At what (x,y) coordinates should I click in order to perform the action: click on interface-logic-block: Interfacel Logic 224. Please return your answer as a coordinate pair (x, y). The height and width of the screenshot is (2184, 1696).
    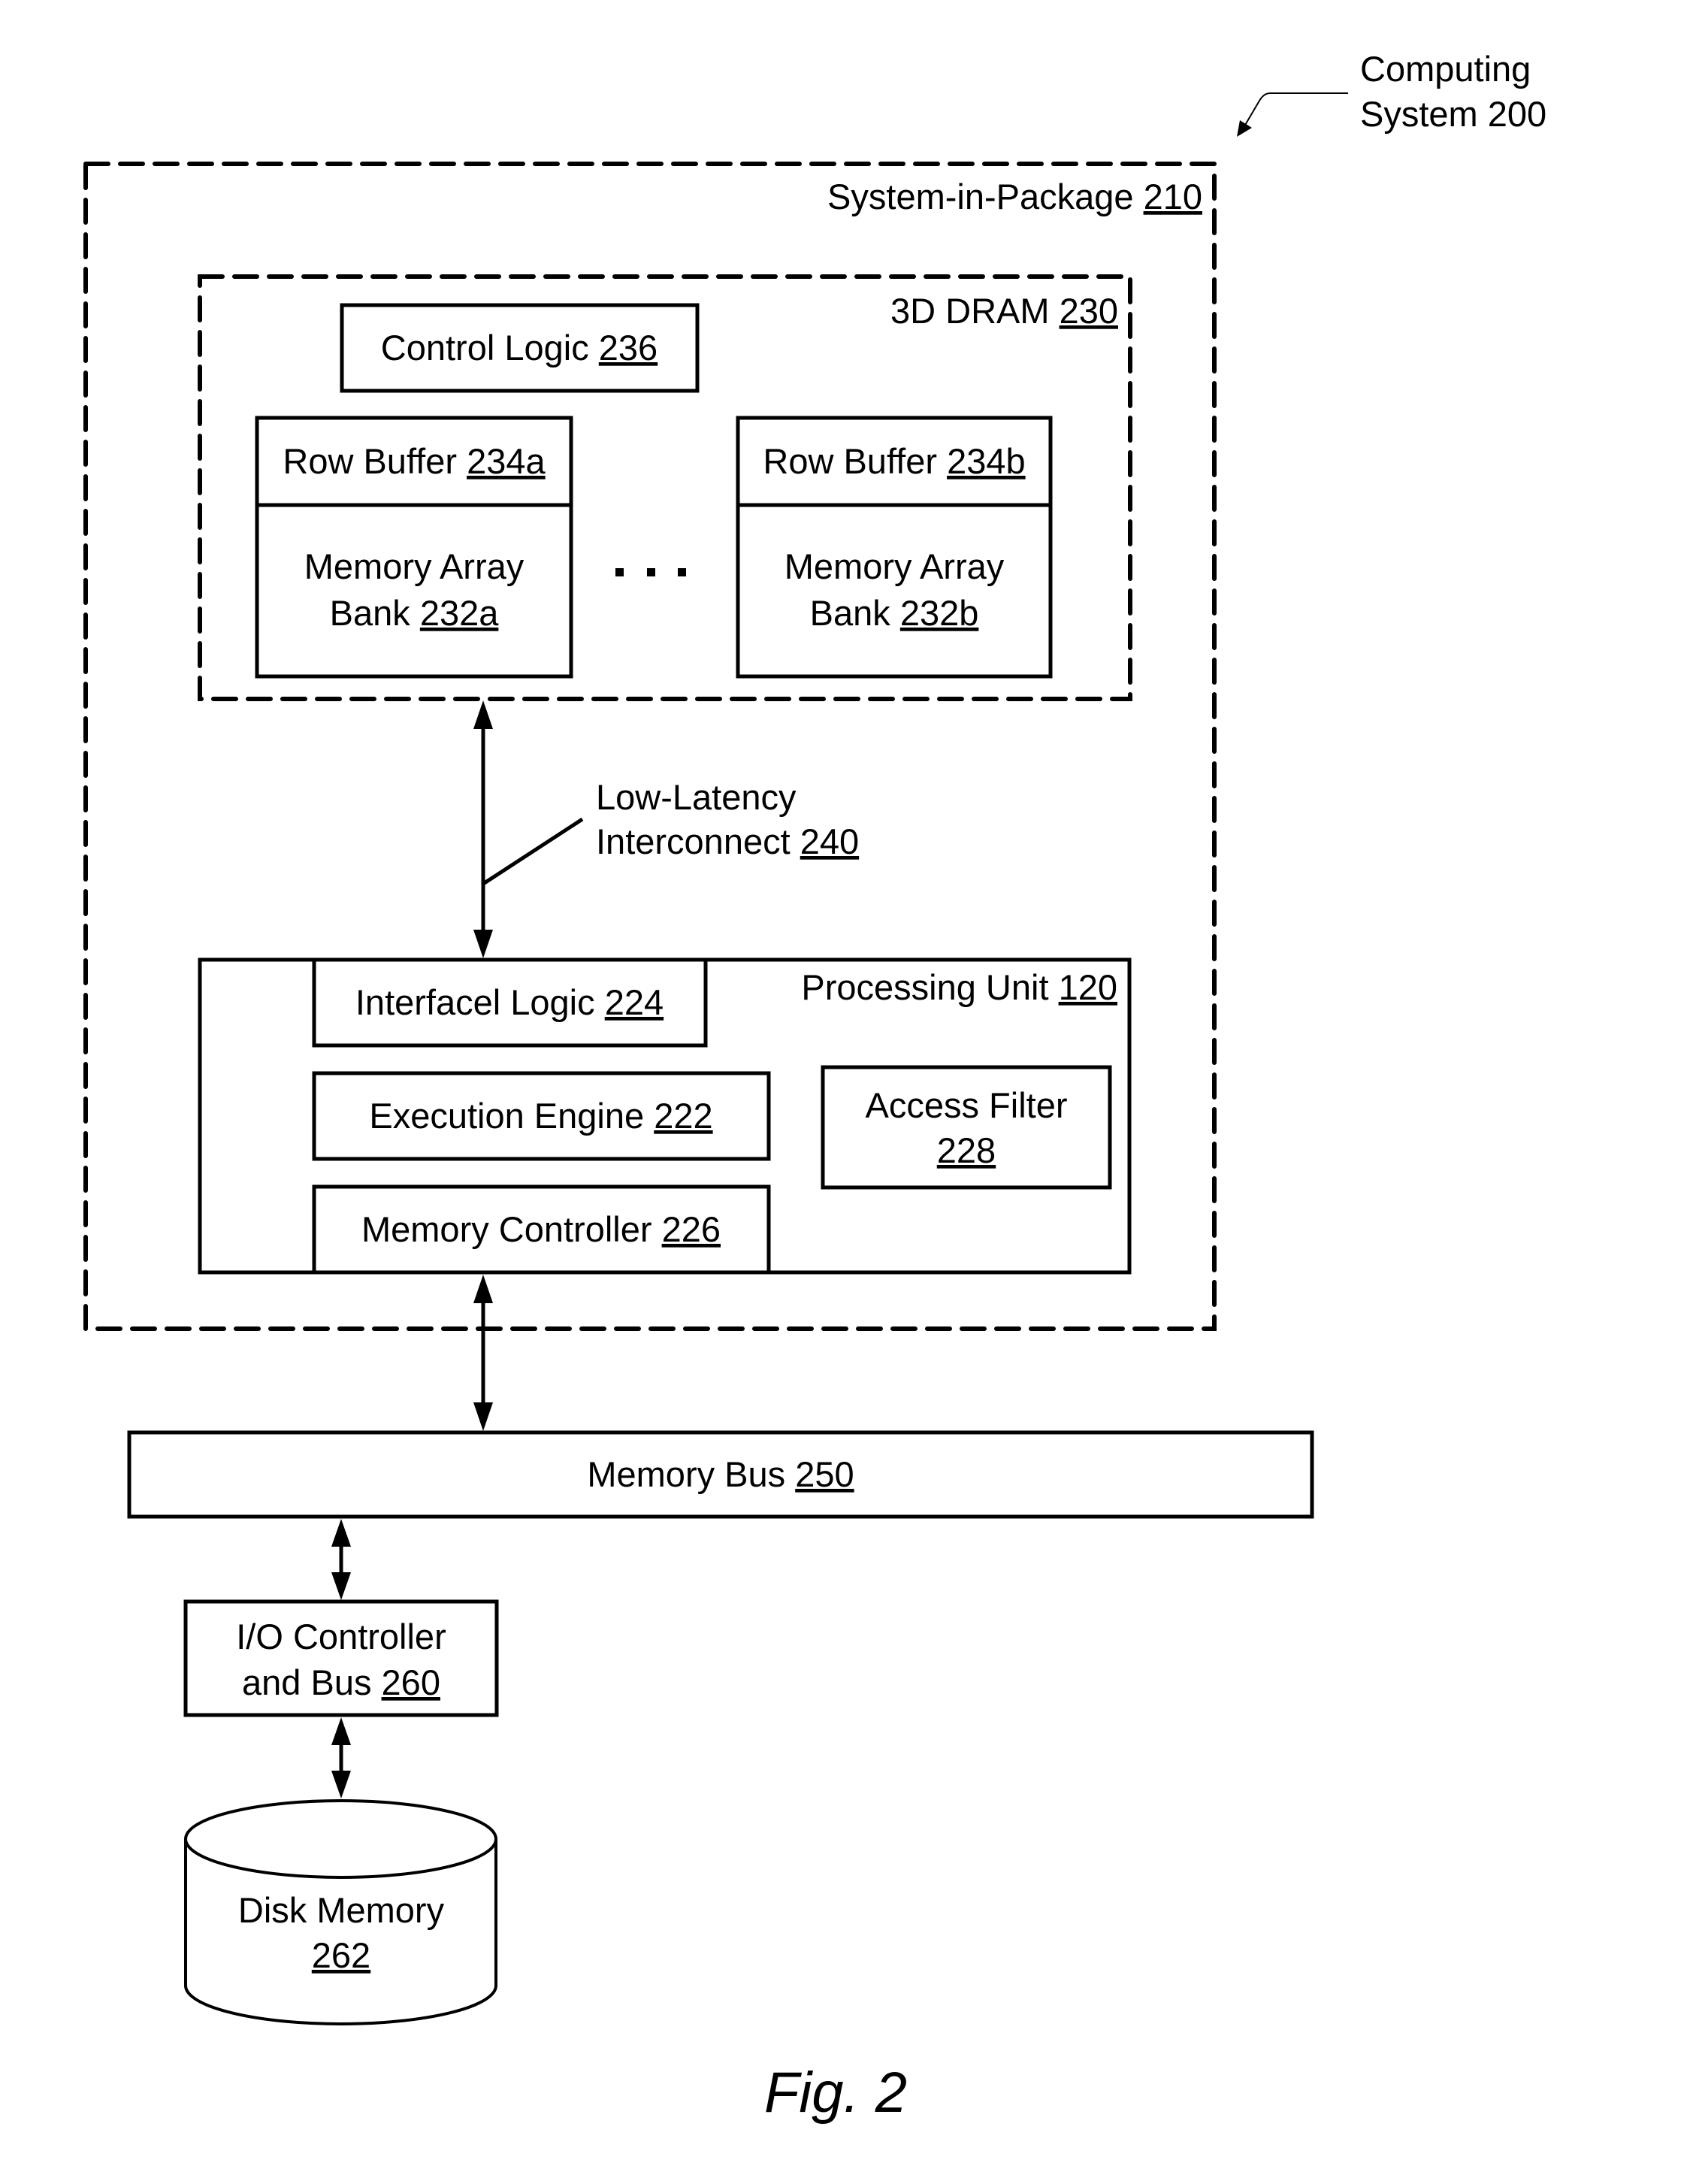
    Looking at the image, I should click on (510, 1002).